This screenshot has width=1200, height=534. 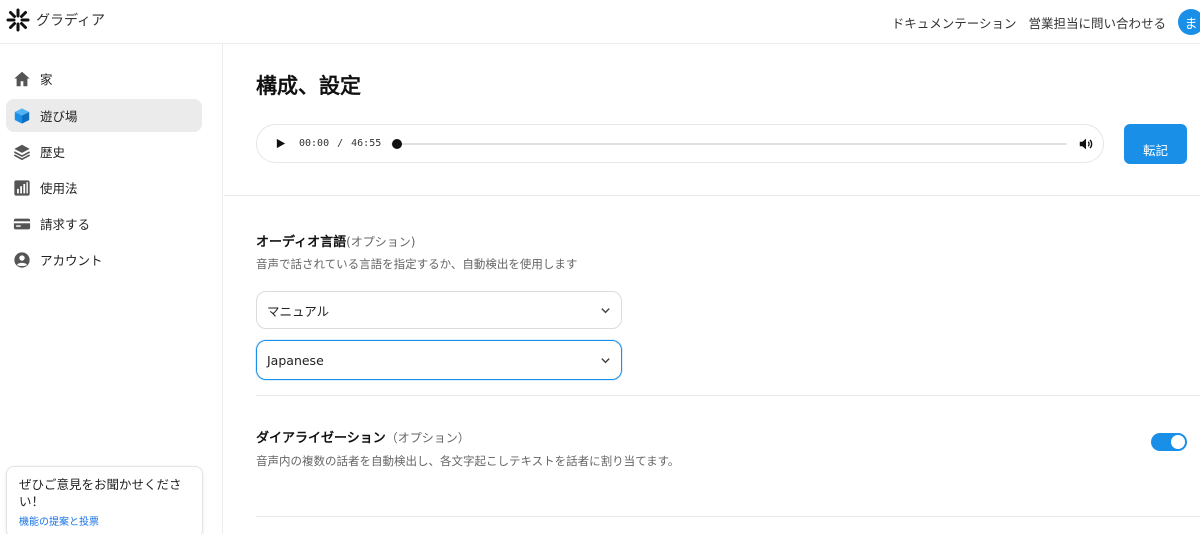 I want to click on sidebar-item-label: 家, so click(x=46, y=79).